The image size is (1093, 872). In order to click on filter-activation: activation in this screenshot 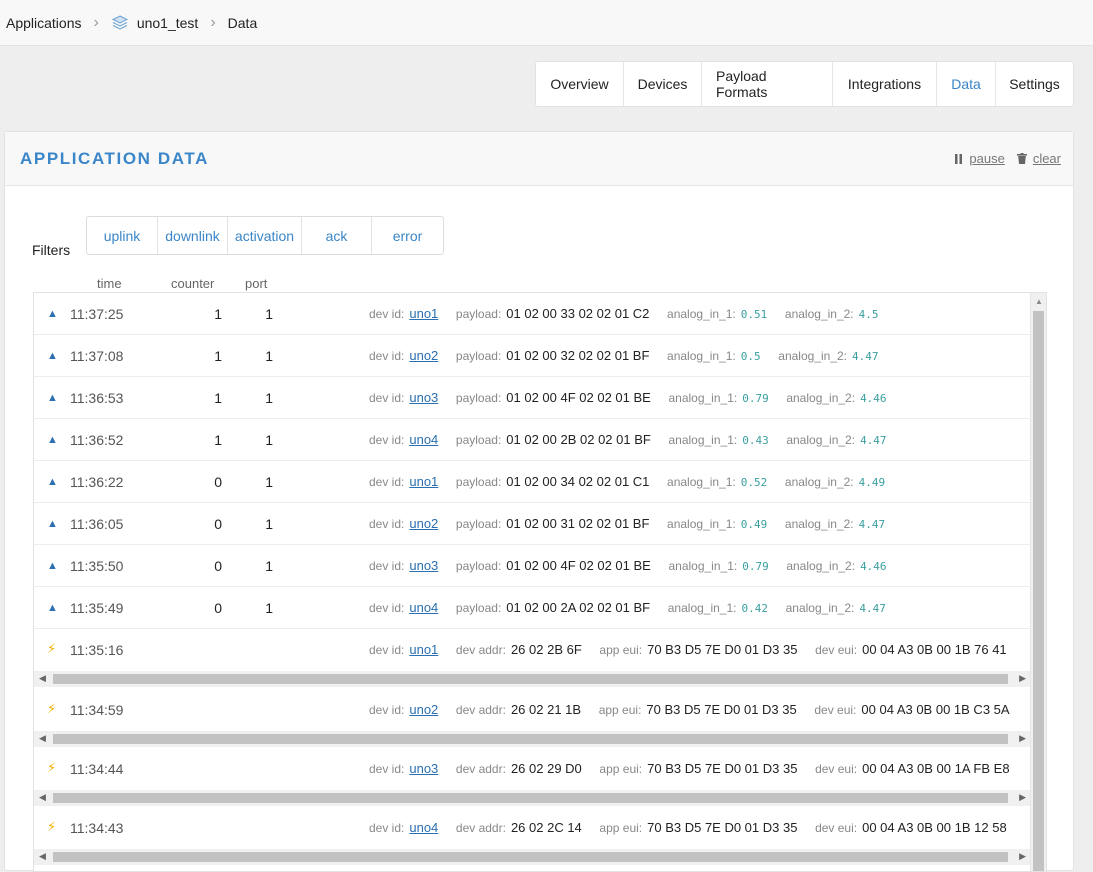, I will do `click(265, 235)`.